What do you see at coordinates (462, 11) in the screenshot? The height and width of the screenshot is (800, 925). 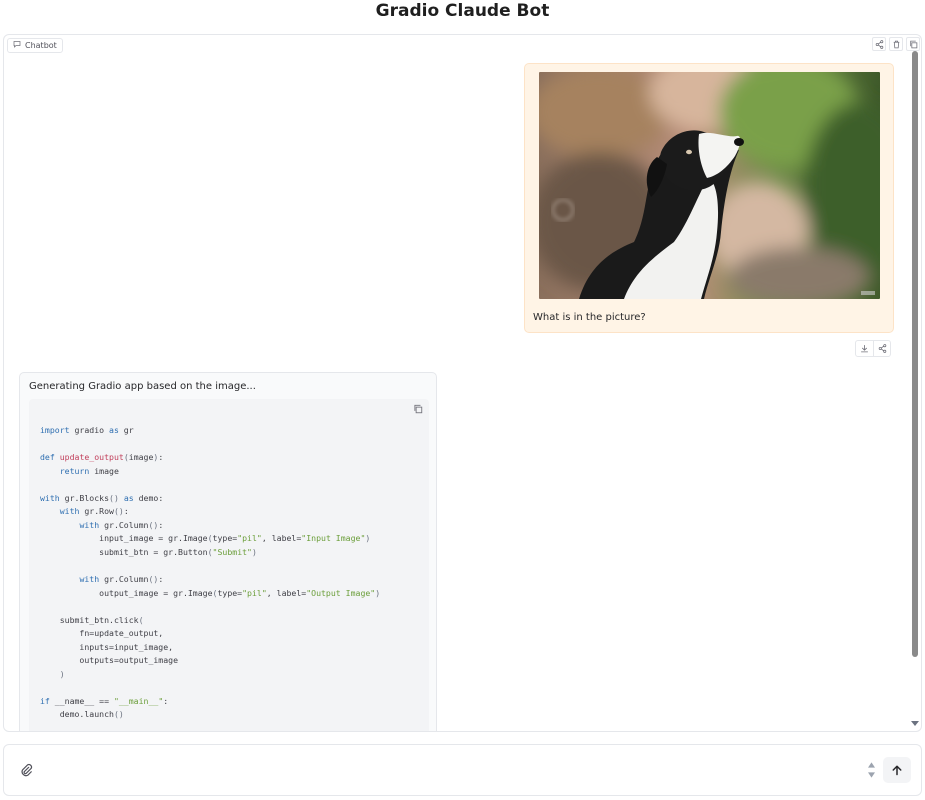 I see `page-title: Gradio Claude Bot` at bounding box center [462, 11].